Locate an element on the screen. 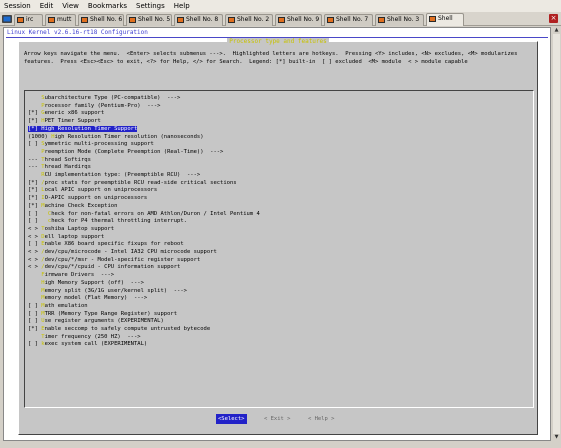 The height and width of the screenshot is (448, 561). tab-mutt: mutt is located at coordinates (60, 20).